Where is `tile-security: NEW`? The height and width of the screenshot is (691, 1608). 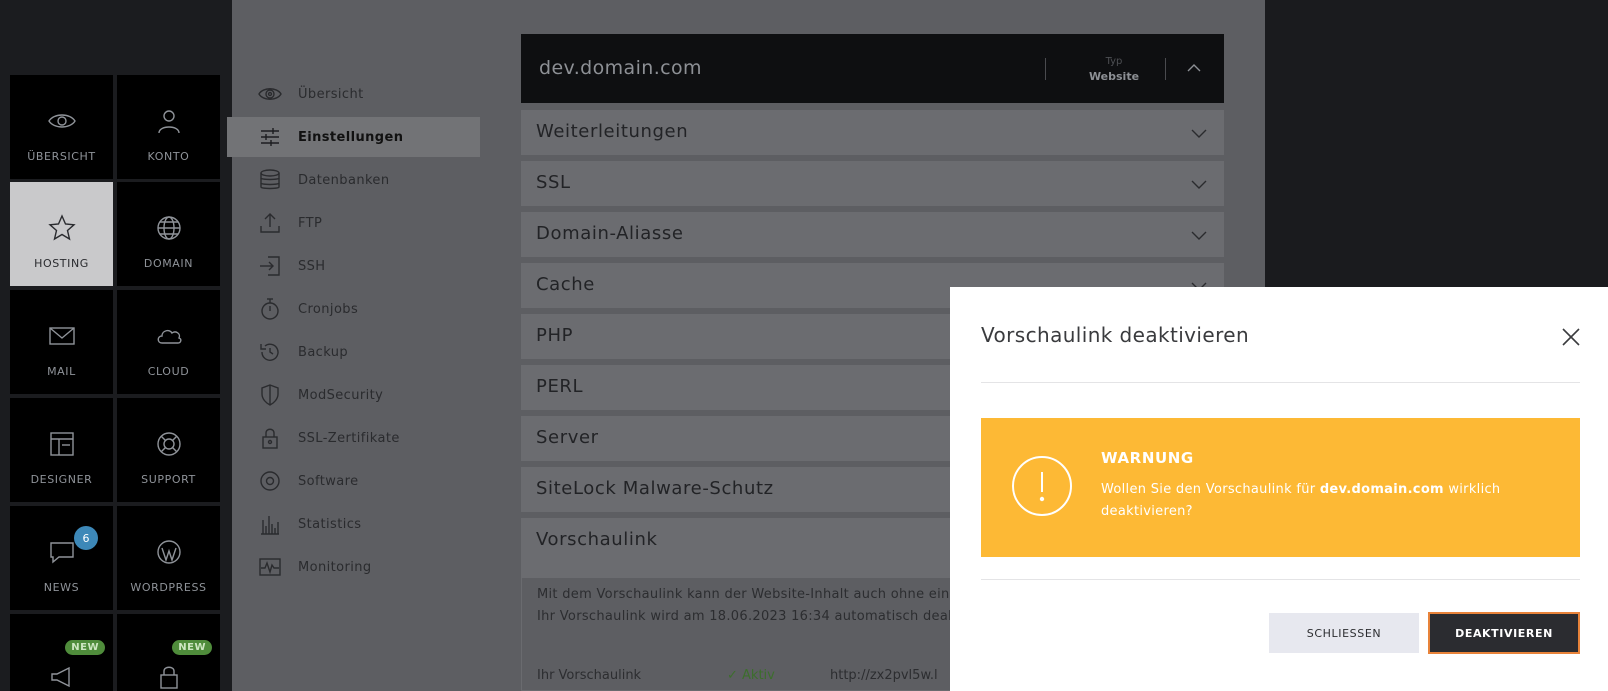
tile-security: NEW is located at coordinates (168, 652).